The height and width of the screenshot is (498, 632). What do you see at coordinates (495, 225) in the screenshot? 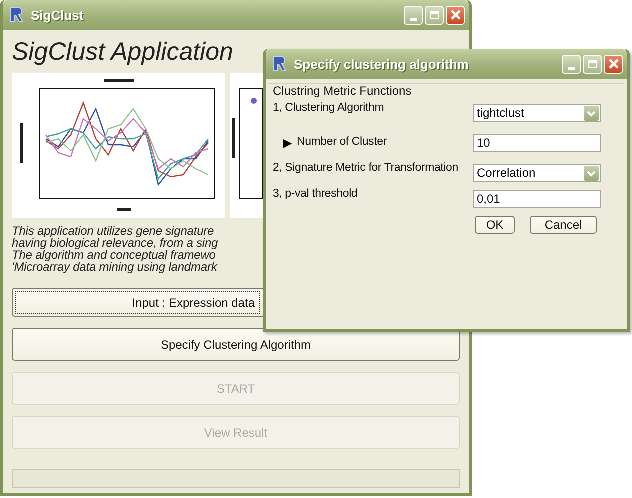
I see `dialog-button: OK` at bounding box center [495, 225].